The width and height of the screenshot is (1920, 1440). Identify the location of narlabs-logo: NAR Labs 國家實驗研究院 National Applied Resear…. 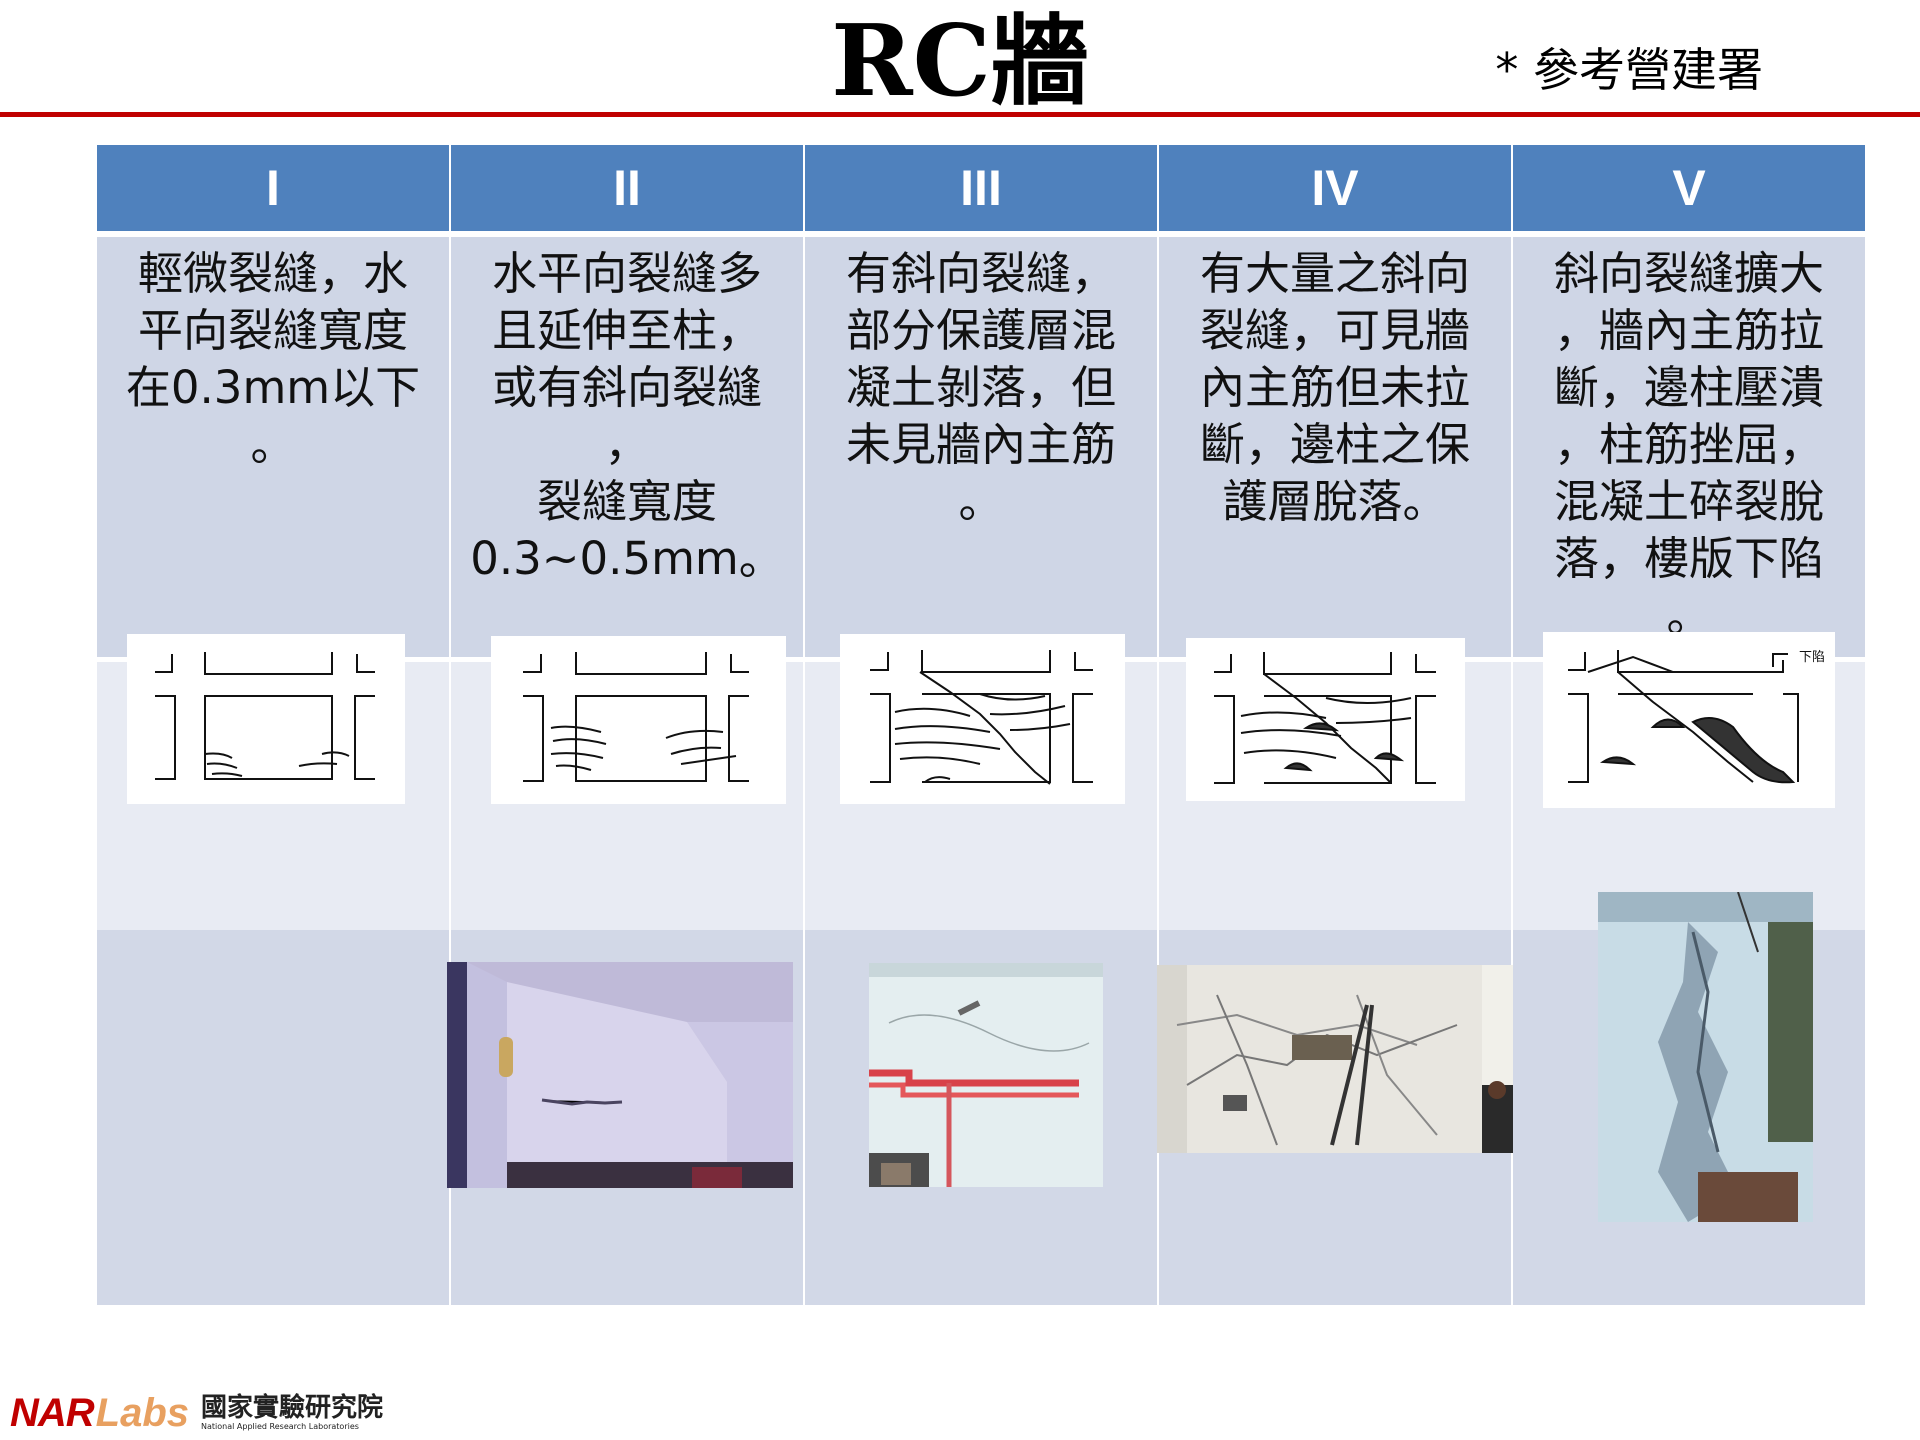
(197, 1412).